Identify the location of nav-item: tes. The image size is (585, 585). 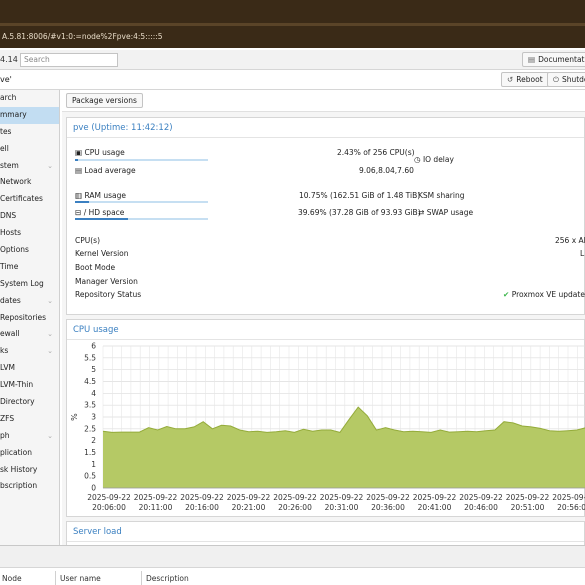
(29, 132).